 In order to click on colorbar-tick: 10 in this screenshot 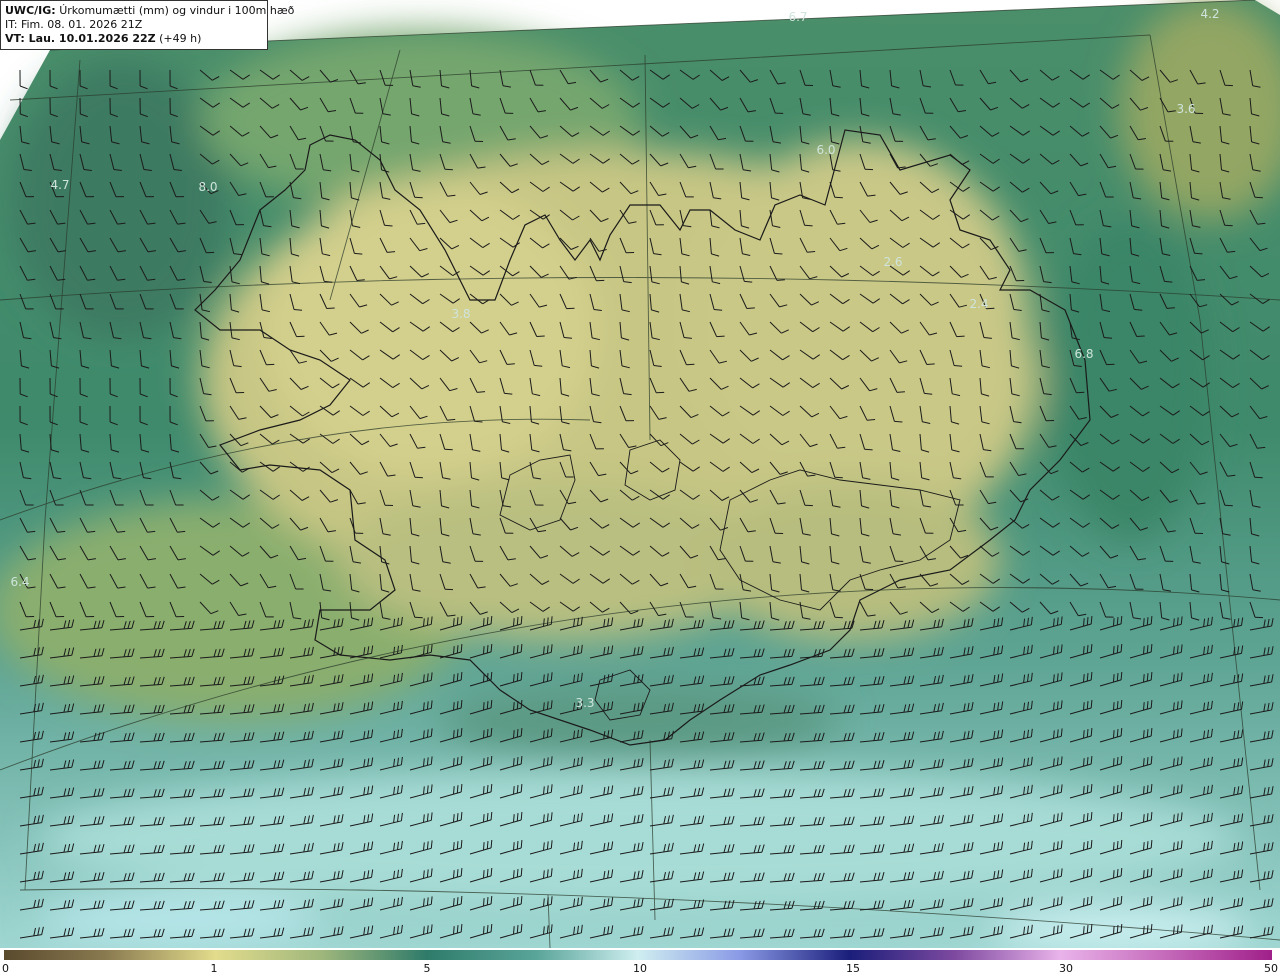, I will do `click(640, 968)`.